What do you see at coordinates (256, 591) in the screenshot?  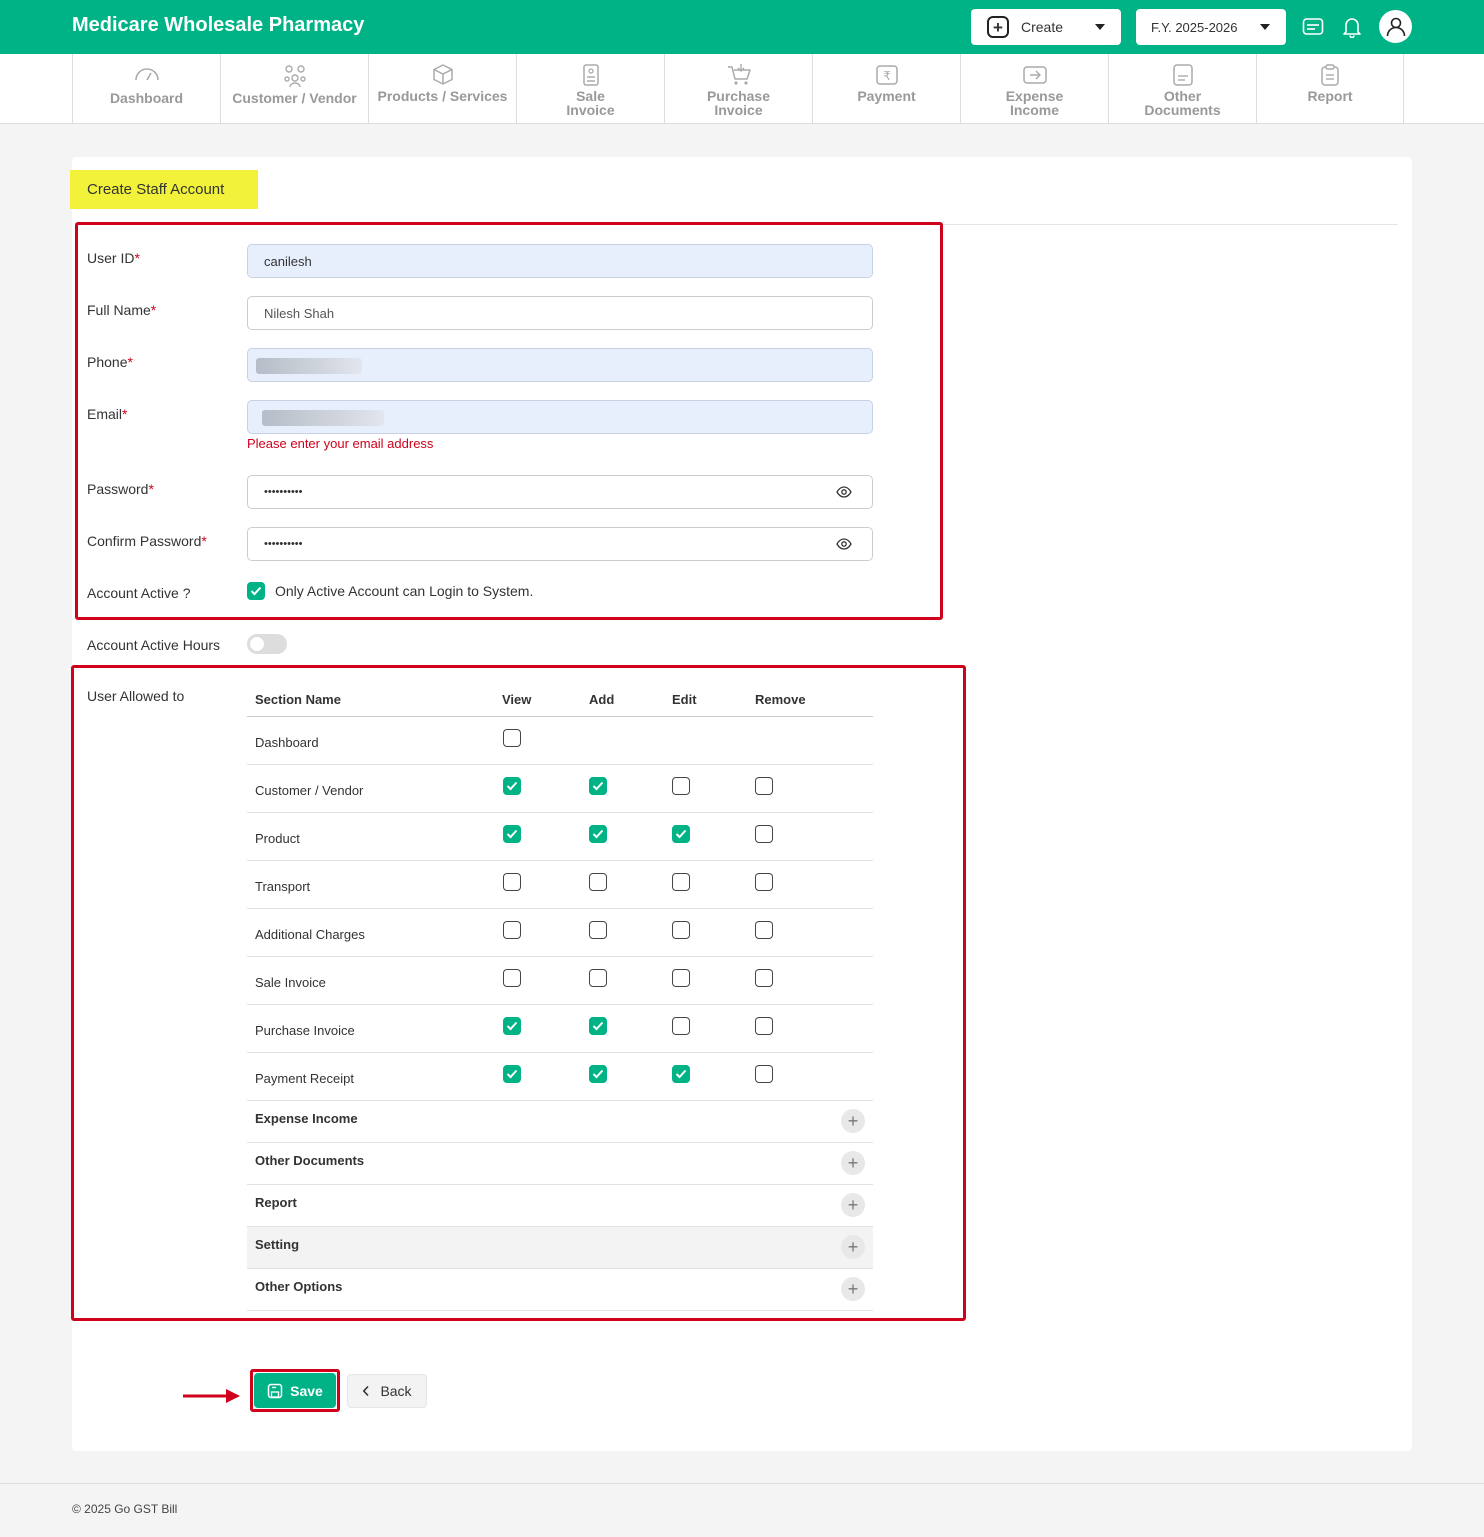 I see `account-active-checkbox` at bounding box center [256, 591].